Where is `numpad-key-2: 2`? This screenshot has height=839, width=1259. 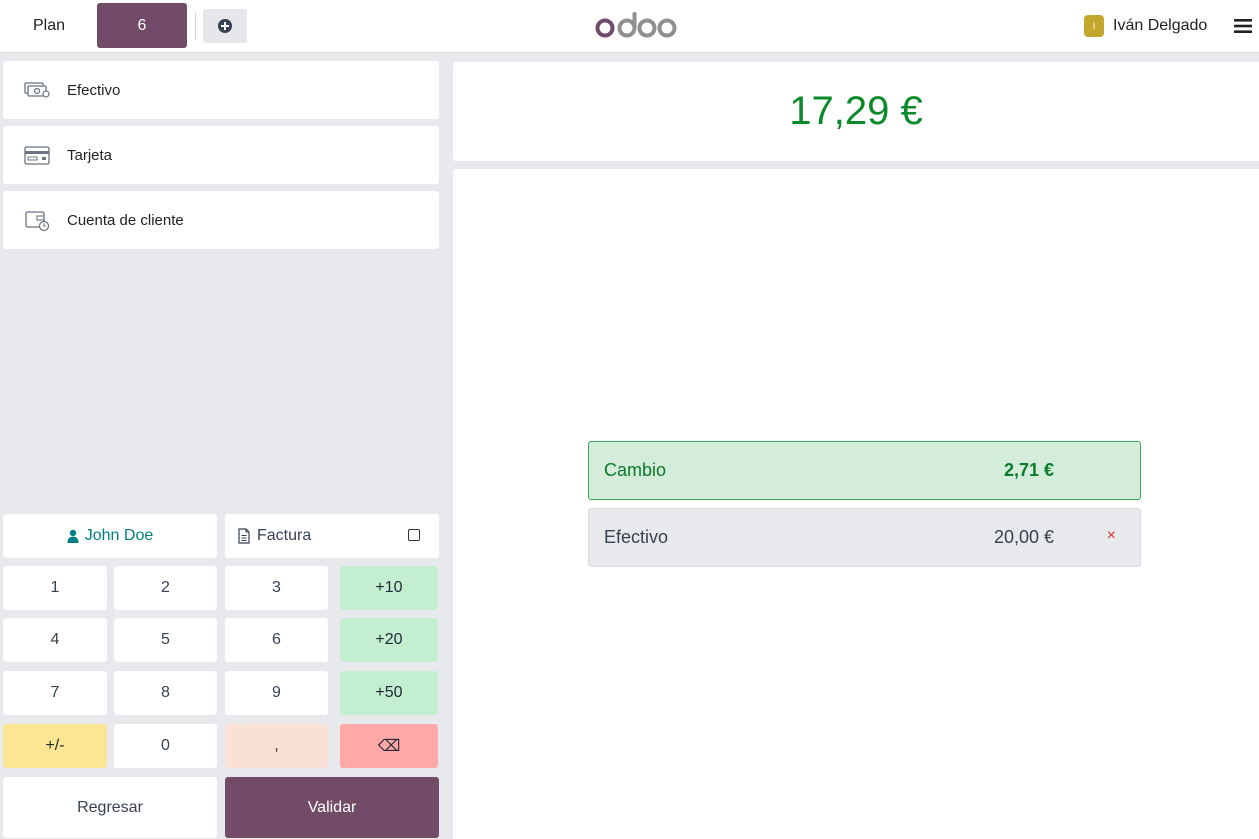
numpad-key-2: 2 is located at coordinates (165, 588).